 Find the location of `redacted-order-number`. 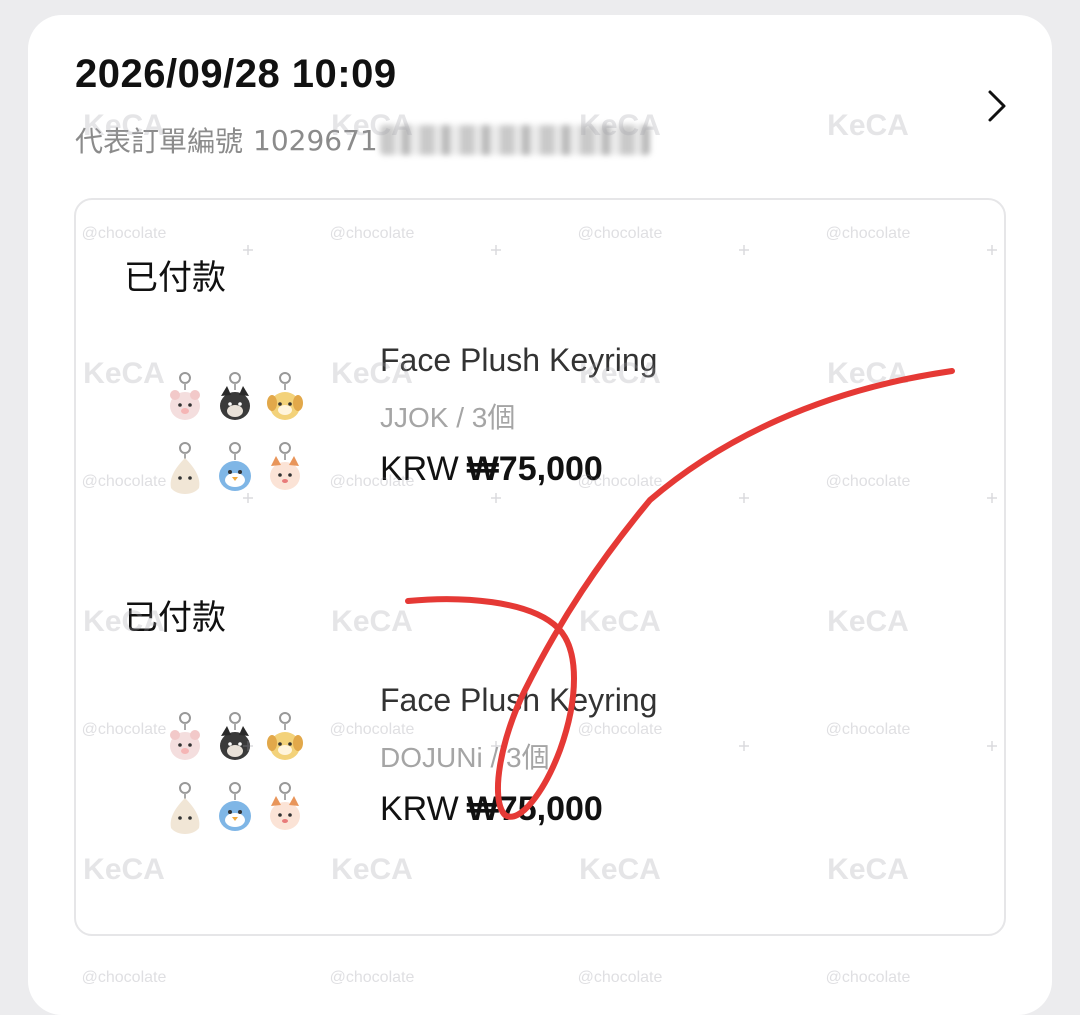

redacted-order-number is located at coordinates (514, 140).